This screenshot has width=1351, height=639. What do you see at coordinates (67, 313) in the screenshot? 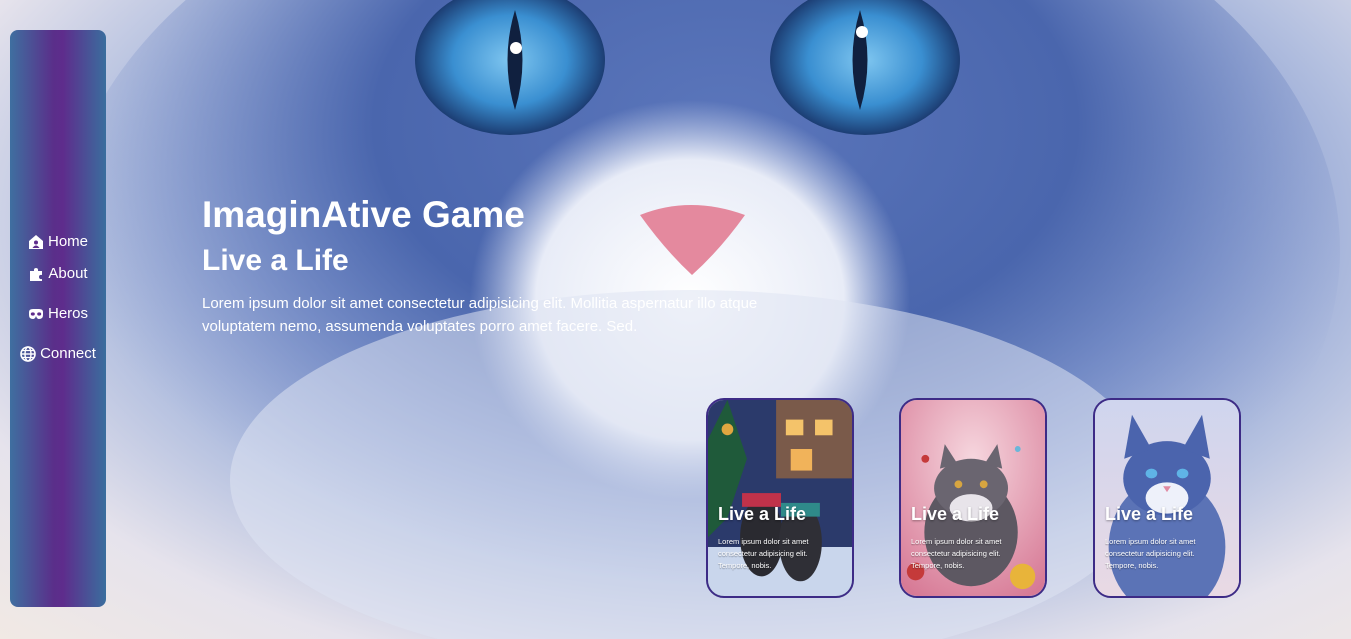
I see `sidebar-item-label: Heros` at bounding box center [67, 313].